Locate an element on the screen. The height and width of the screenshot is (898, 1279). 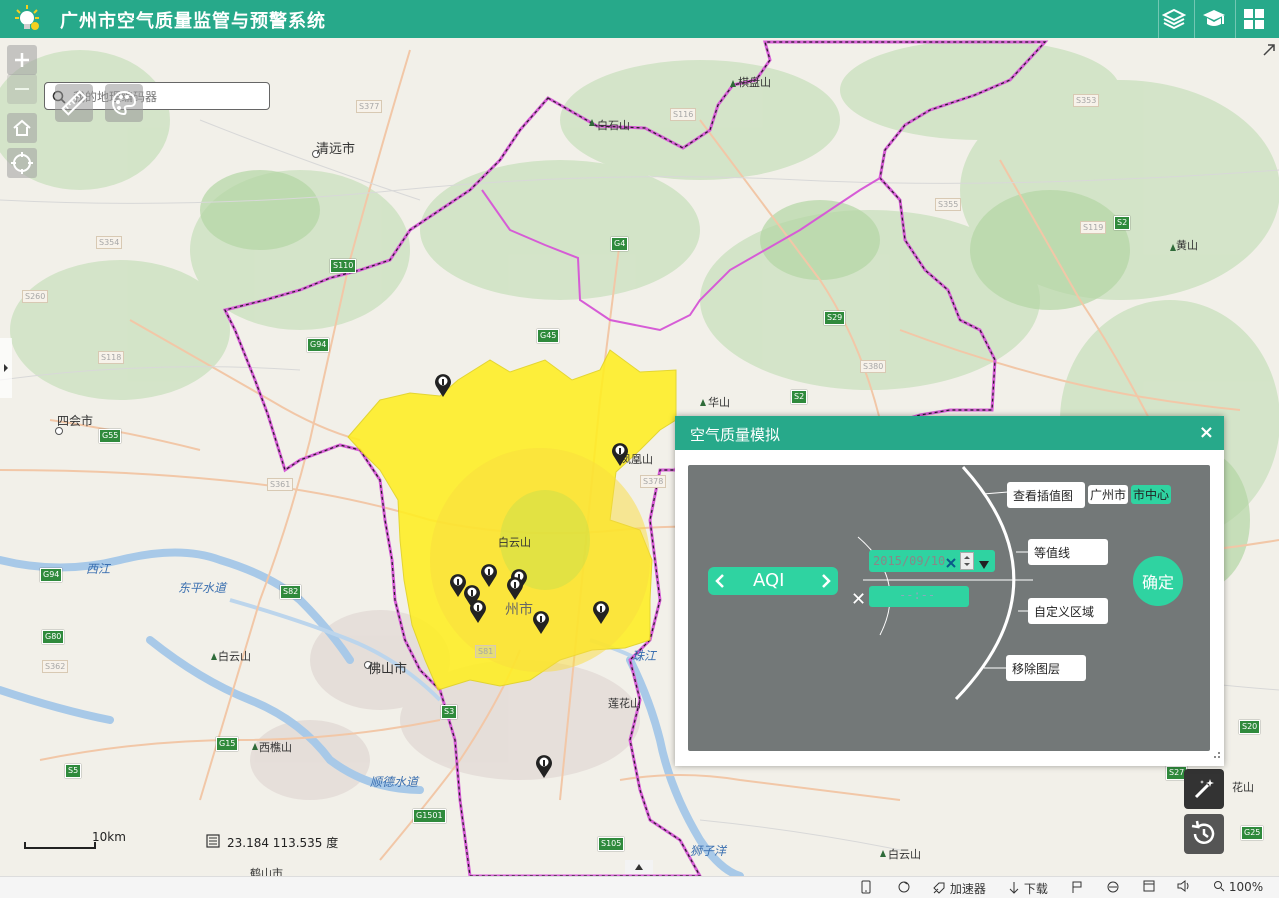
side-panel-toggle is located at coordinates (6, 368).